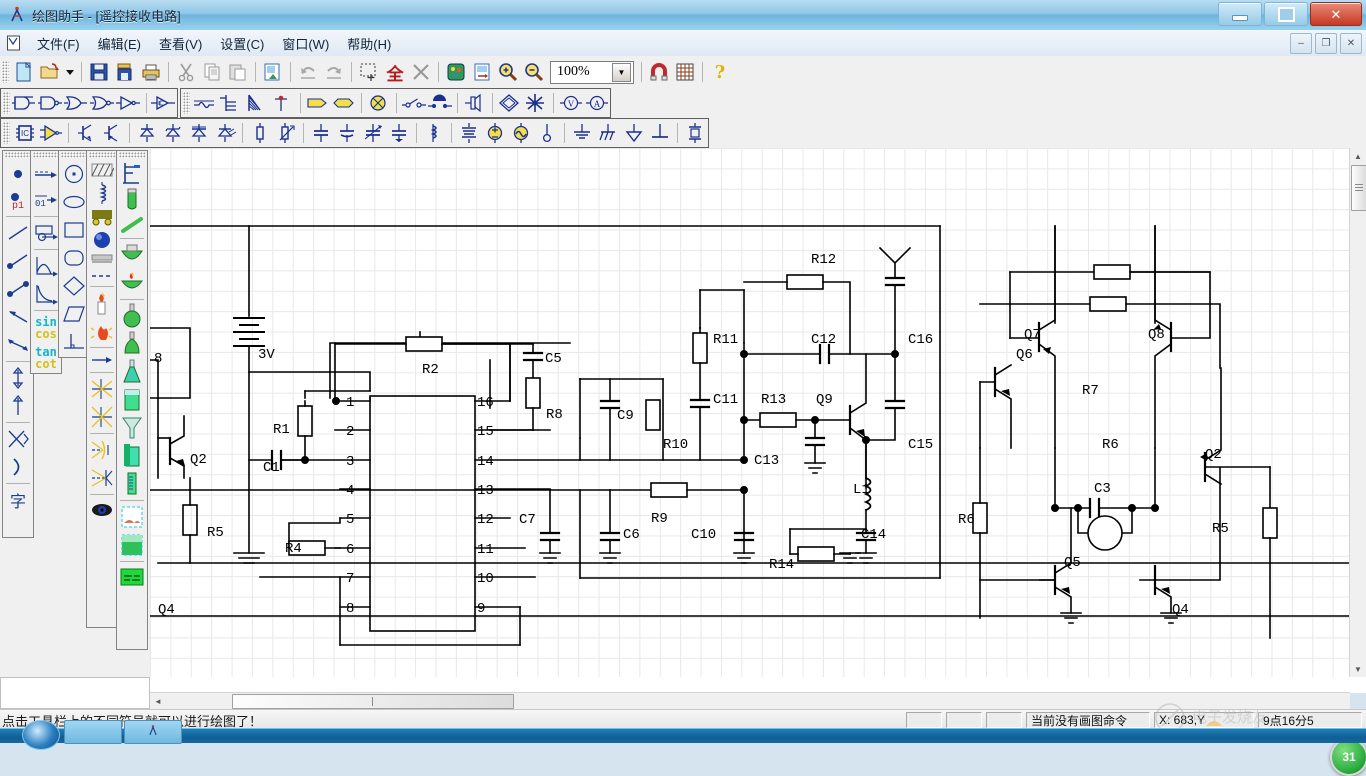 Image resolution: width=1366 pixels, height=776 pixels. What do you see at coordinates (260, 133) in the screenshot?
I see `resistor-icon` at bounding box center [260, 133].